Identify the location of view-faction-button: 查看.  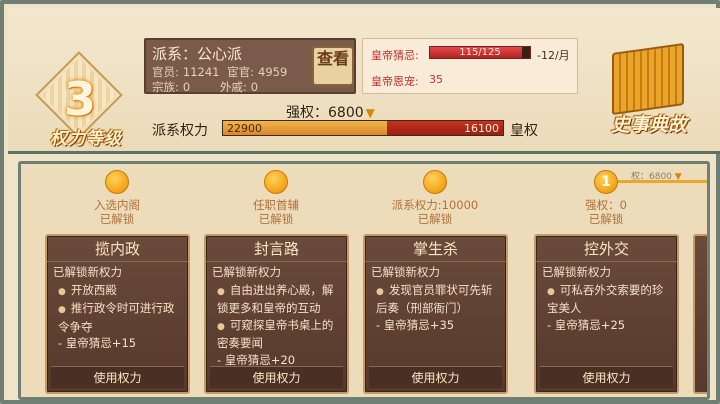
(333, 66).